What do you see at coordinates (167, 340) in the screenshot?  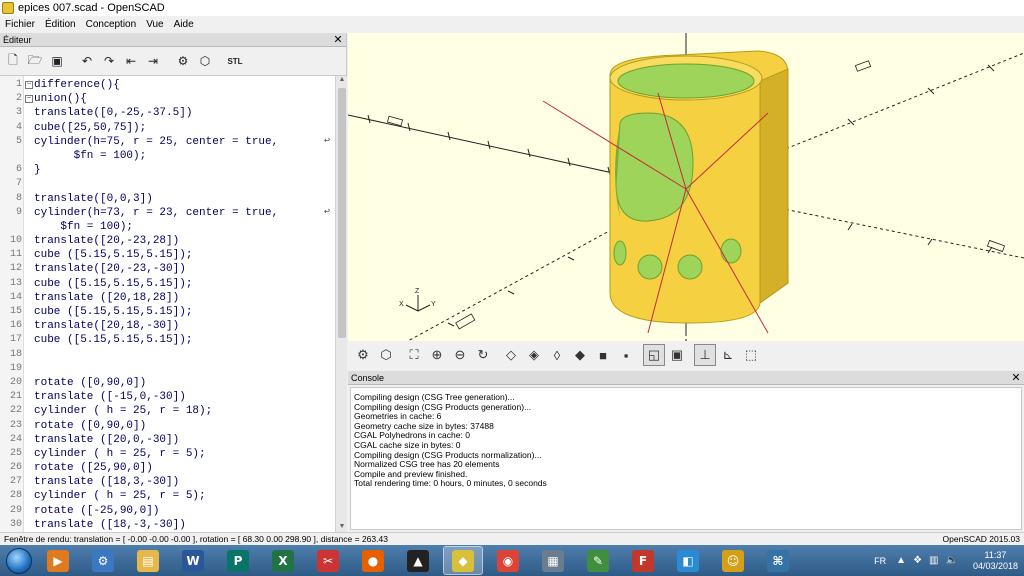 I see `code-line: 17 cube ([5.15,5.15,5.15]);` at bounding box center [167, 340].